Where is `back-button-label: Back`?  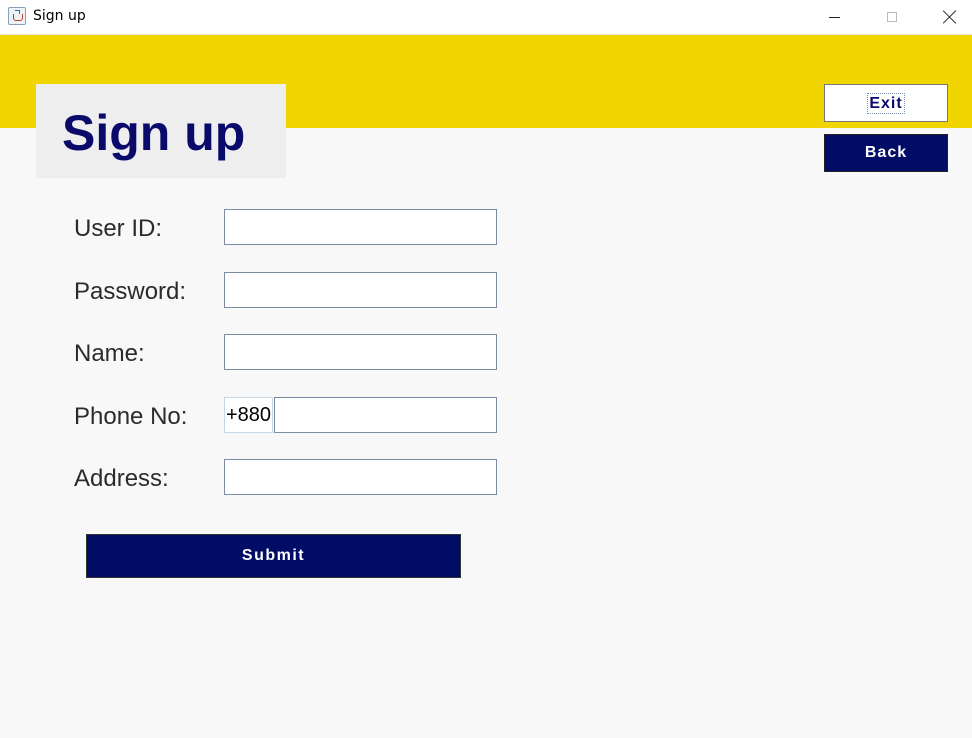
back-button-label: Back is located at coordinates (886, 152).